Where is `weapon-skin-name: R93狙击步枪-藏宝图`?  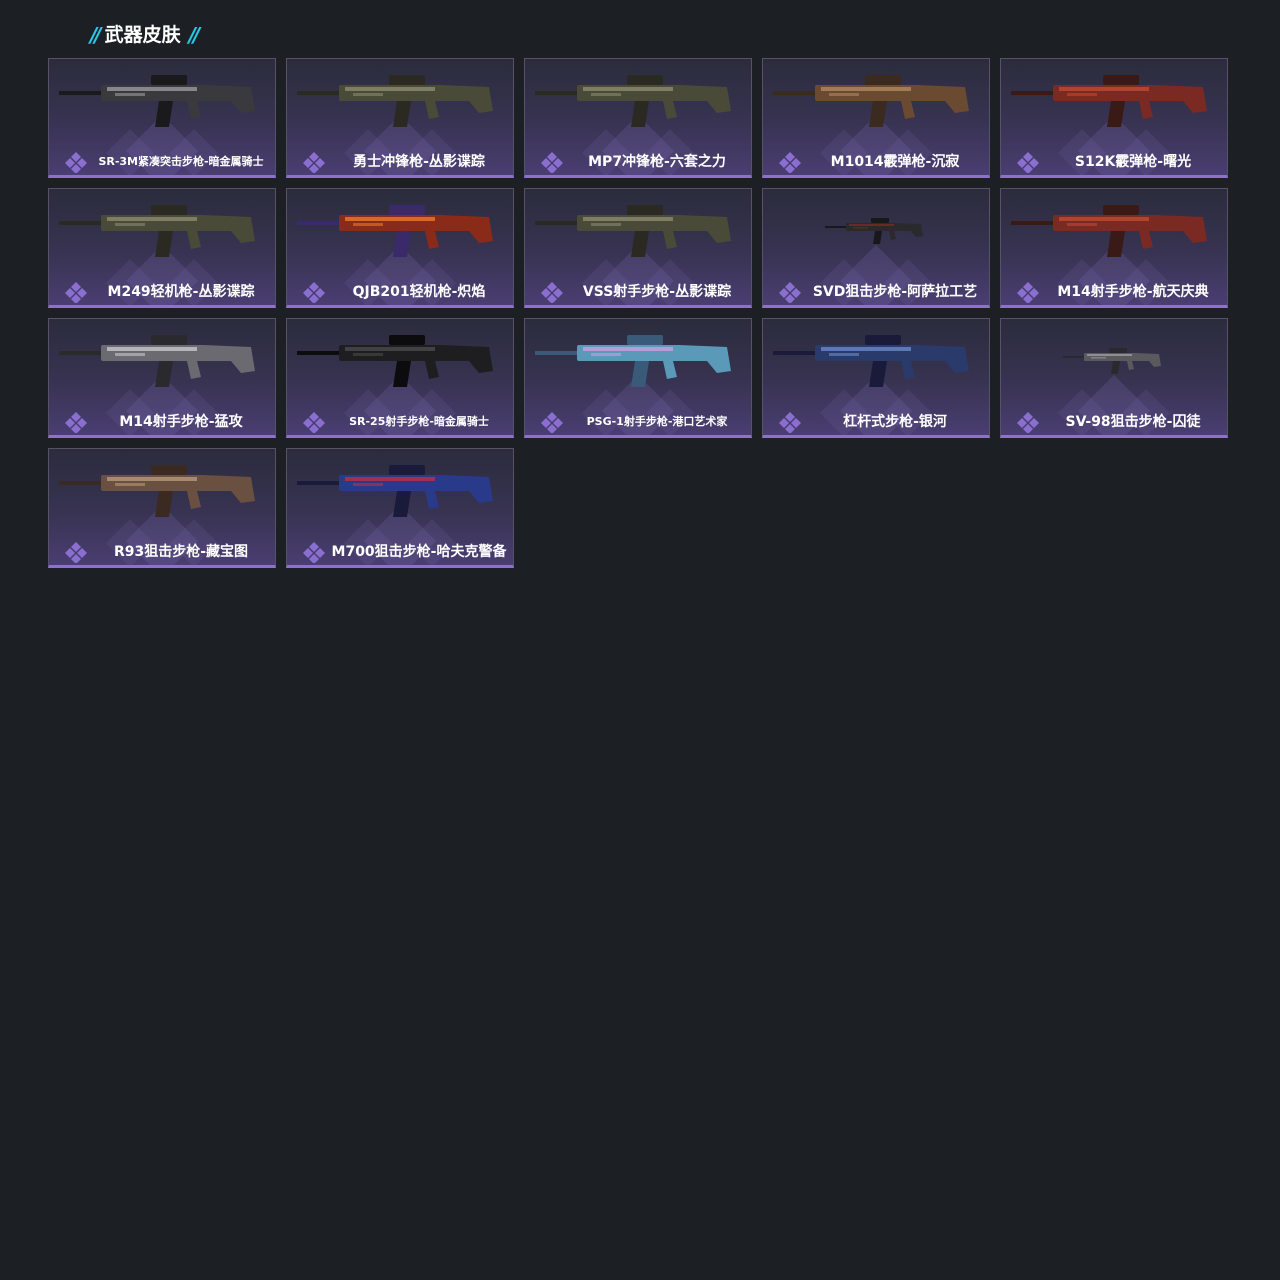 weapon-skin-name: R93狙击步枪-藏宝图 is located at coordinates (181, 552).